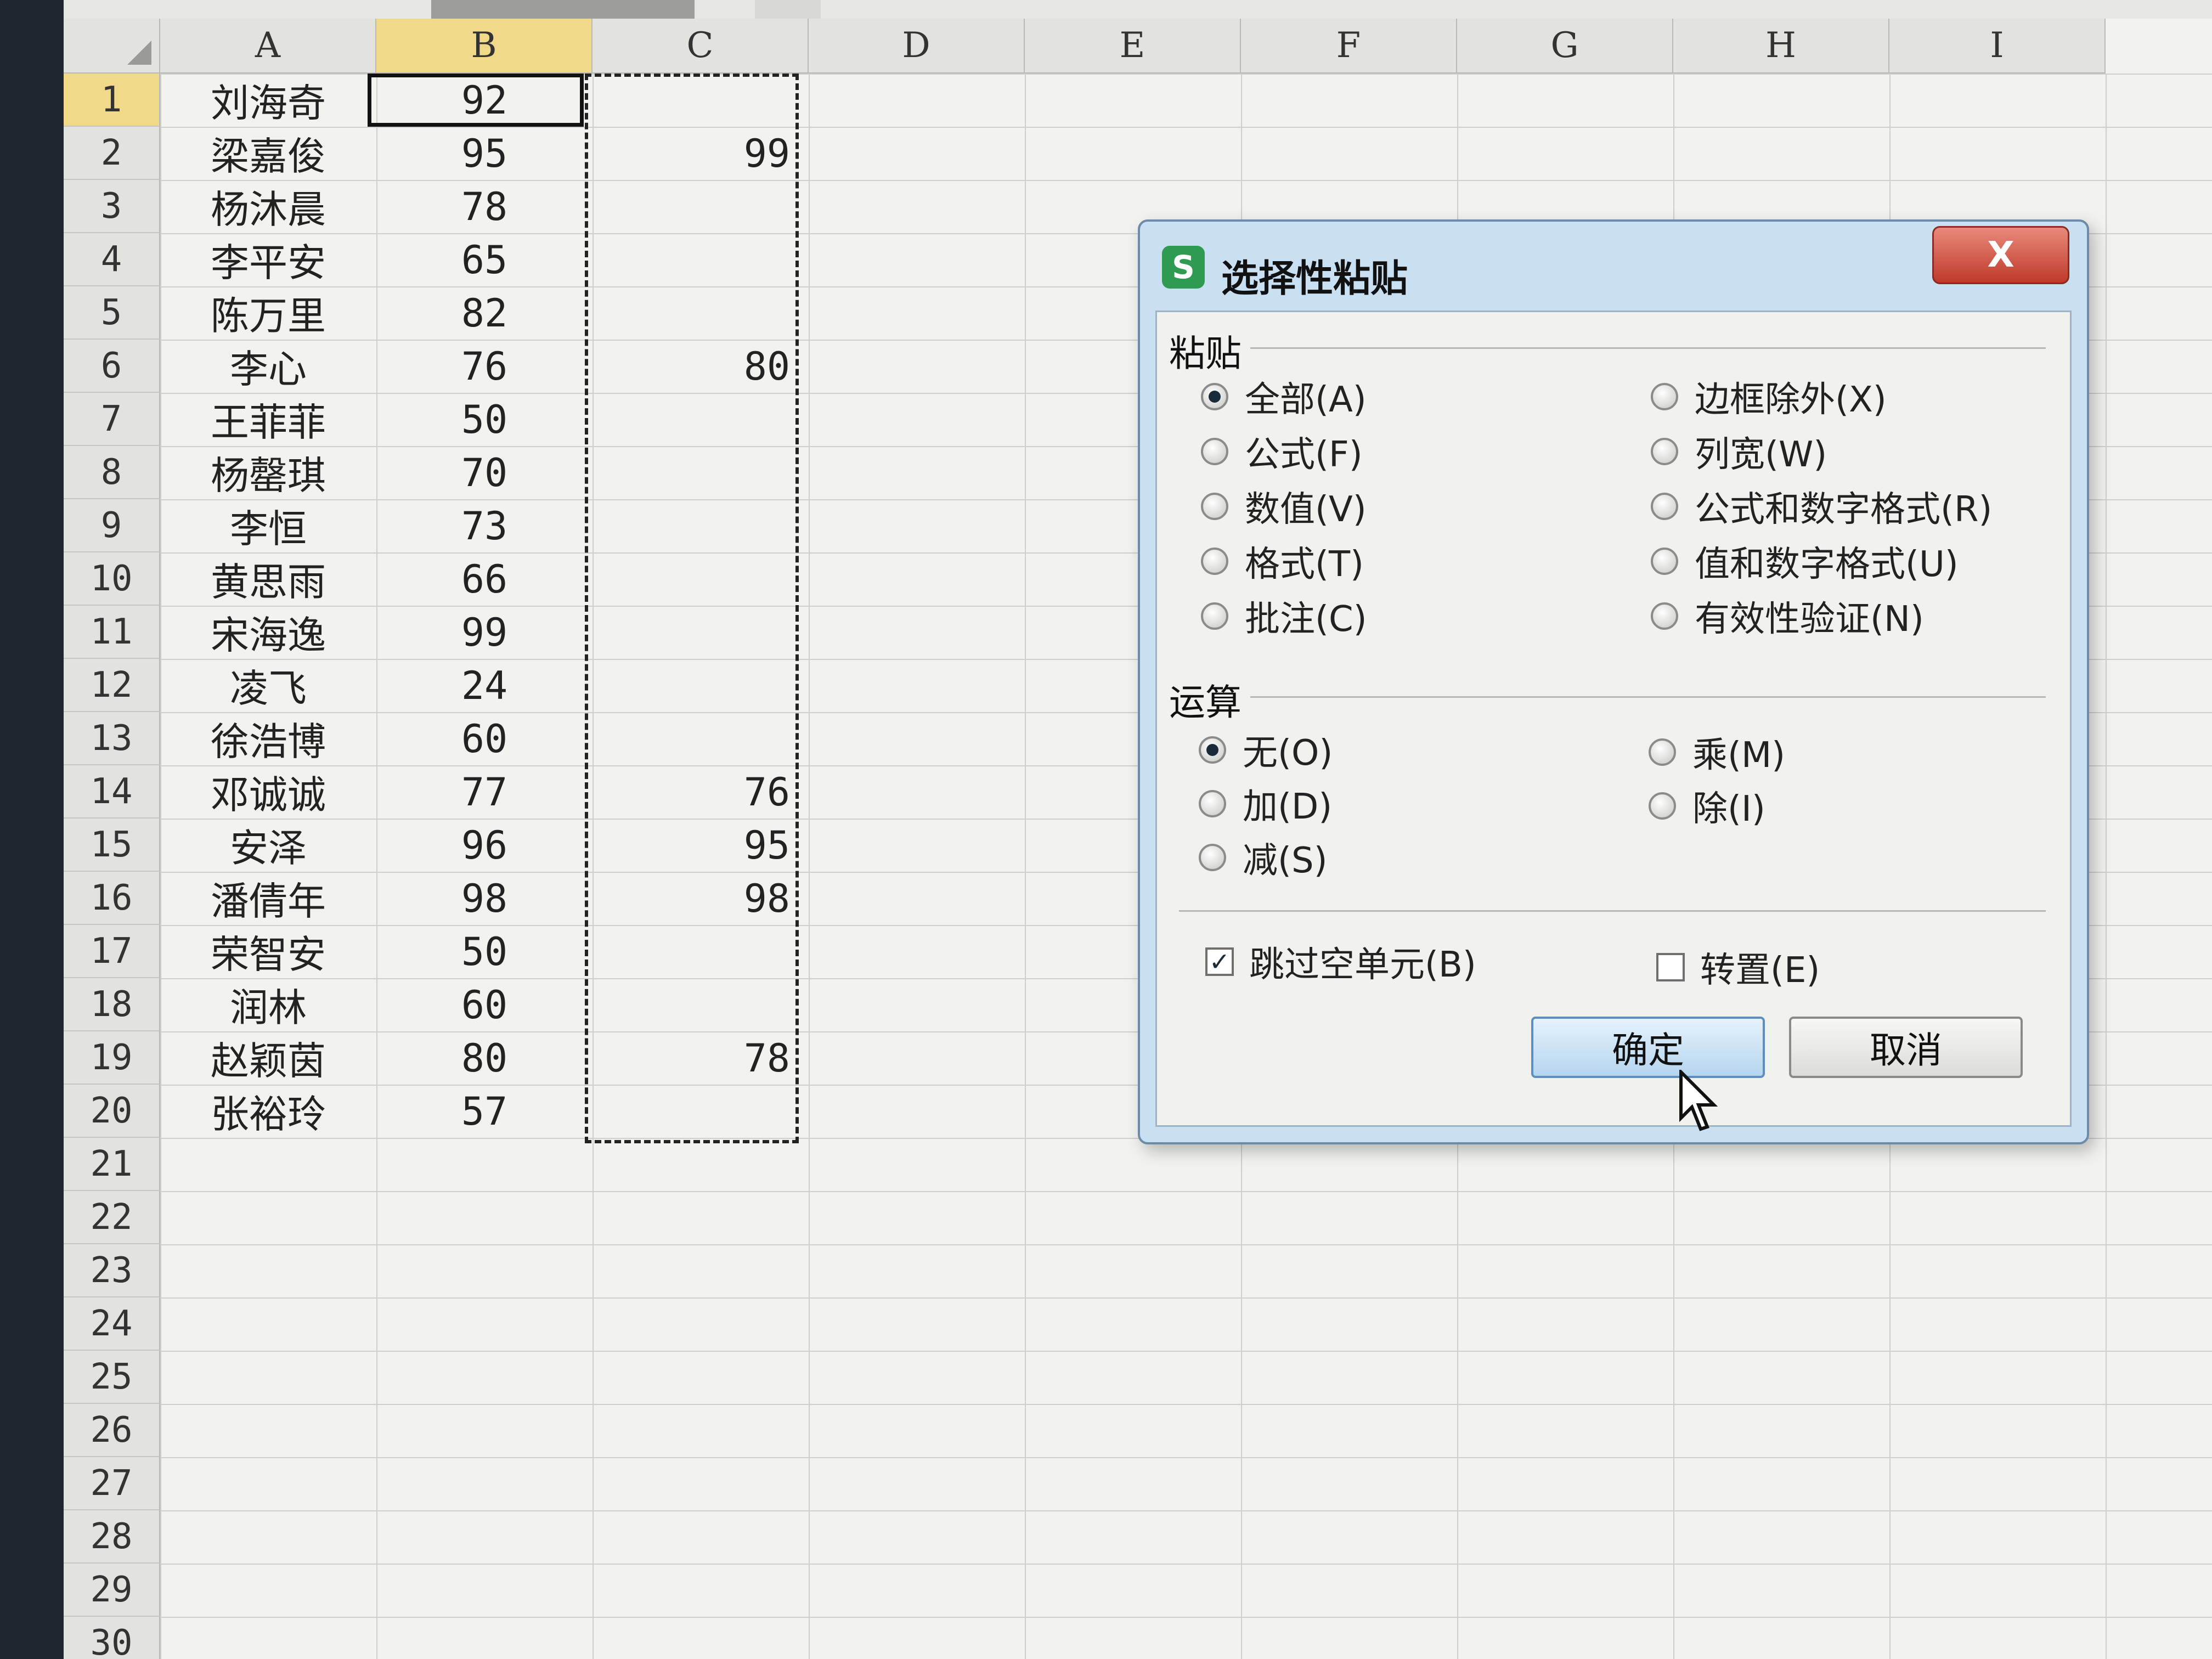 The width and height of the screenshot is (2212, 1659). What do you see at coordinates (268, 46) in the screenshot?
I see `column-header-a: A` at bounding box center [268, 46].